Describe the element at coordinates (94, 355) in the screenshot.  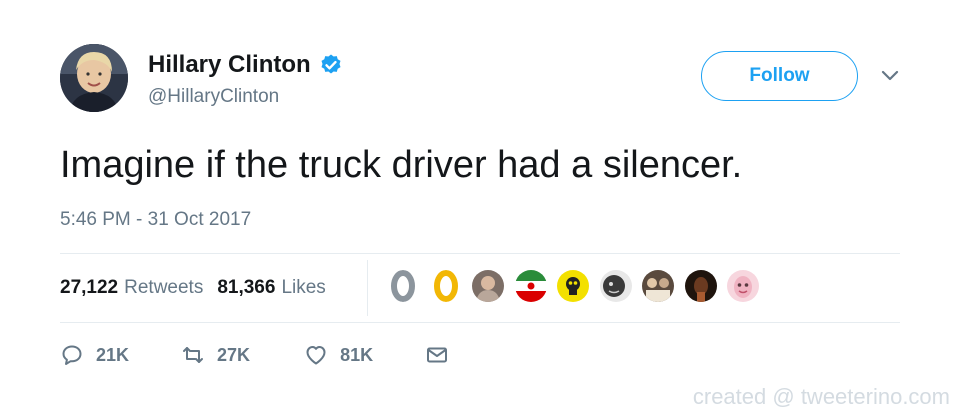
I see `reply-action: 21K` at that location.